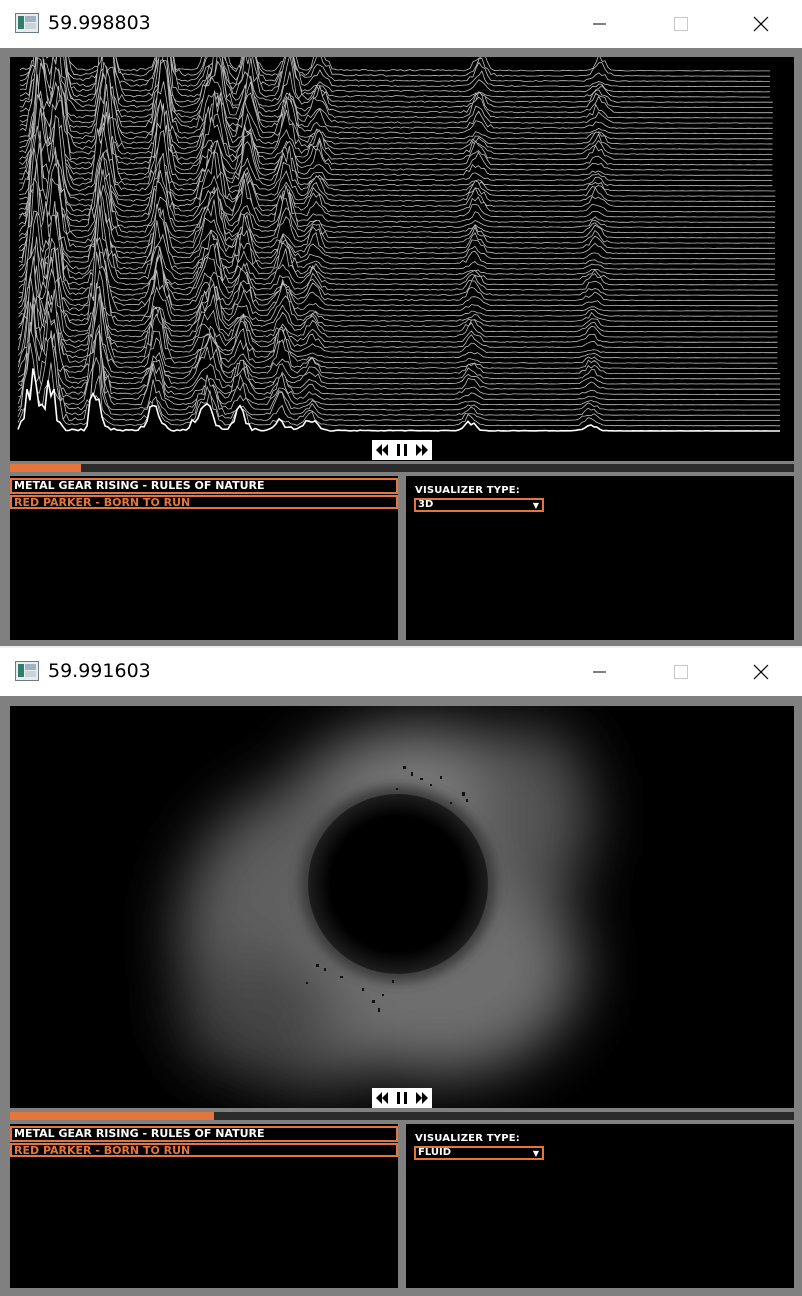  What do you see at coordinates (600, 1206) in the screenshot?
I see `settings-panel: VISUALIZER TYPE: FLUID ▼` at bounding box center [600, 1206].